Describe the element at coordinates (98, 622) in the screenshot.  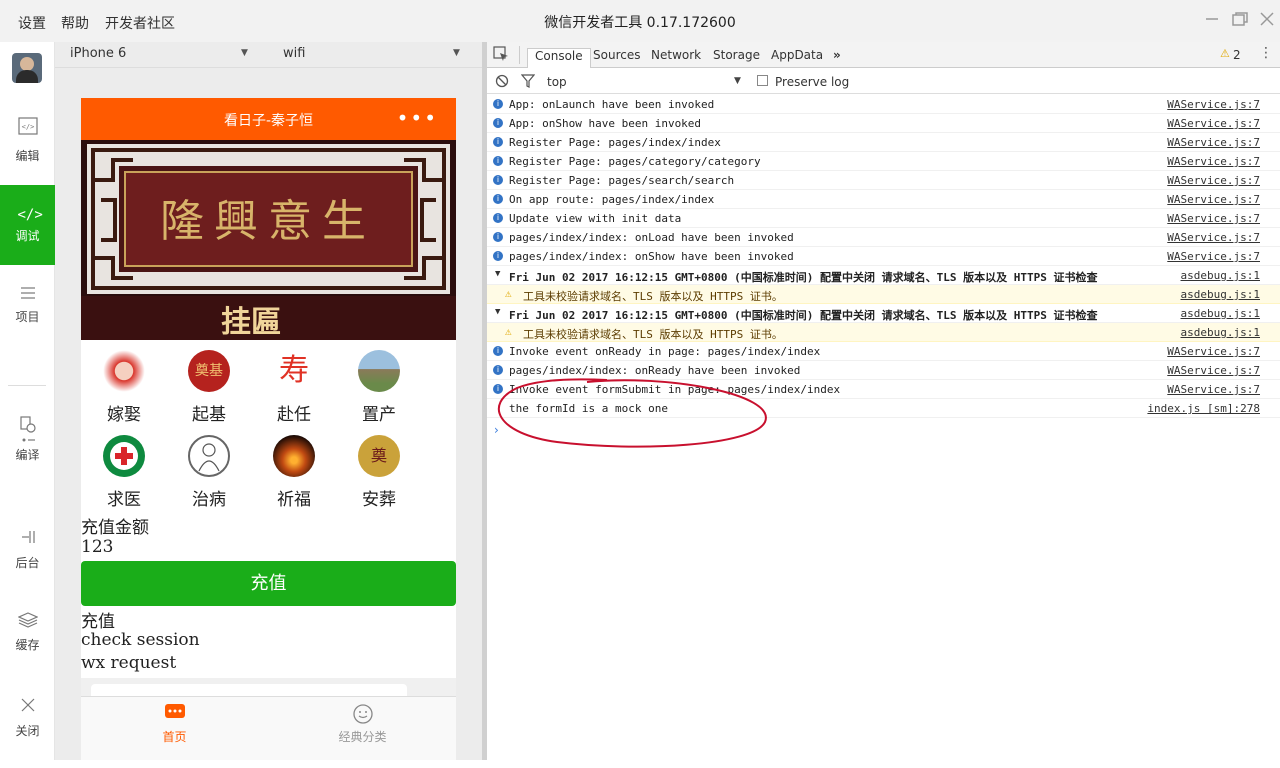
I see `recharge-text: 充值` at that location.